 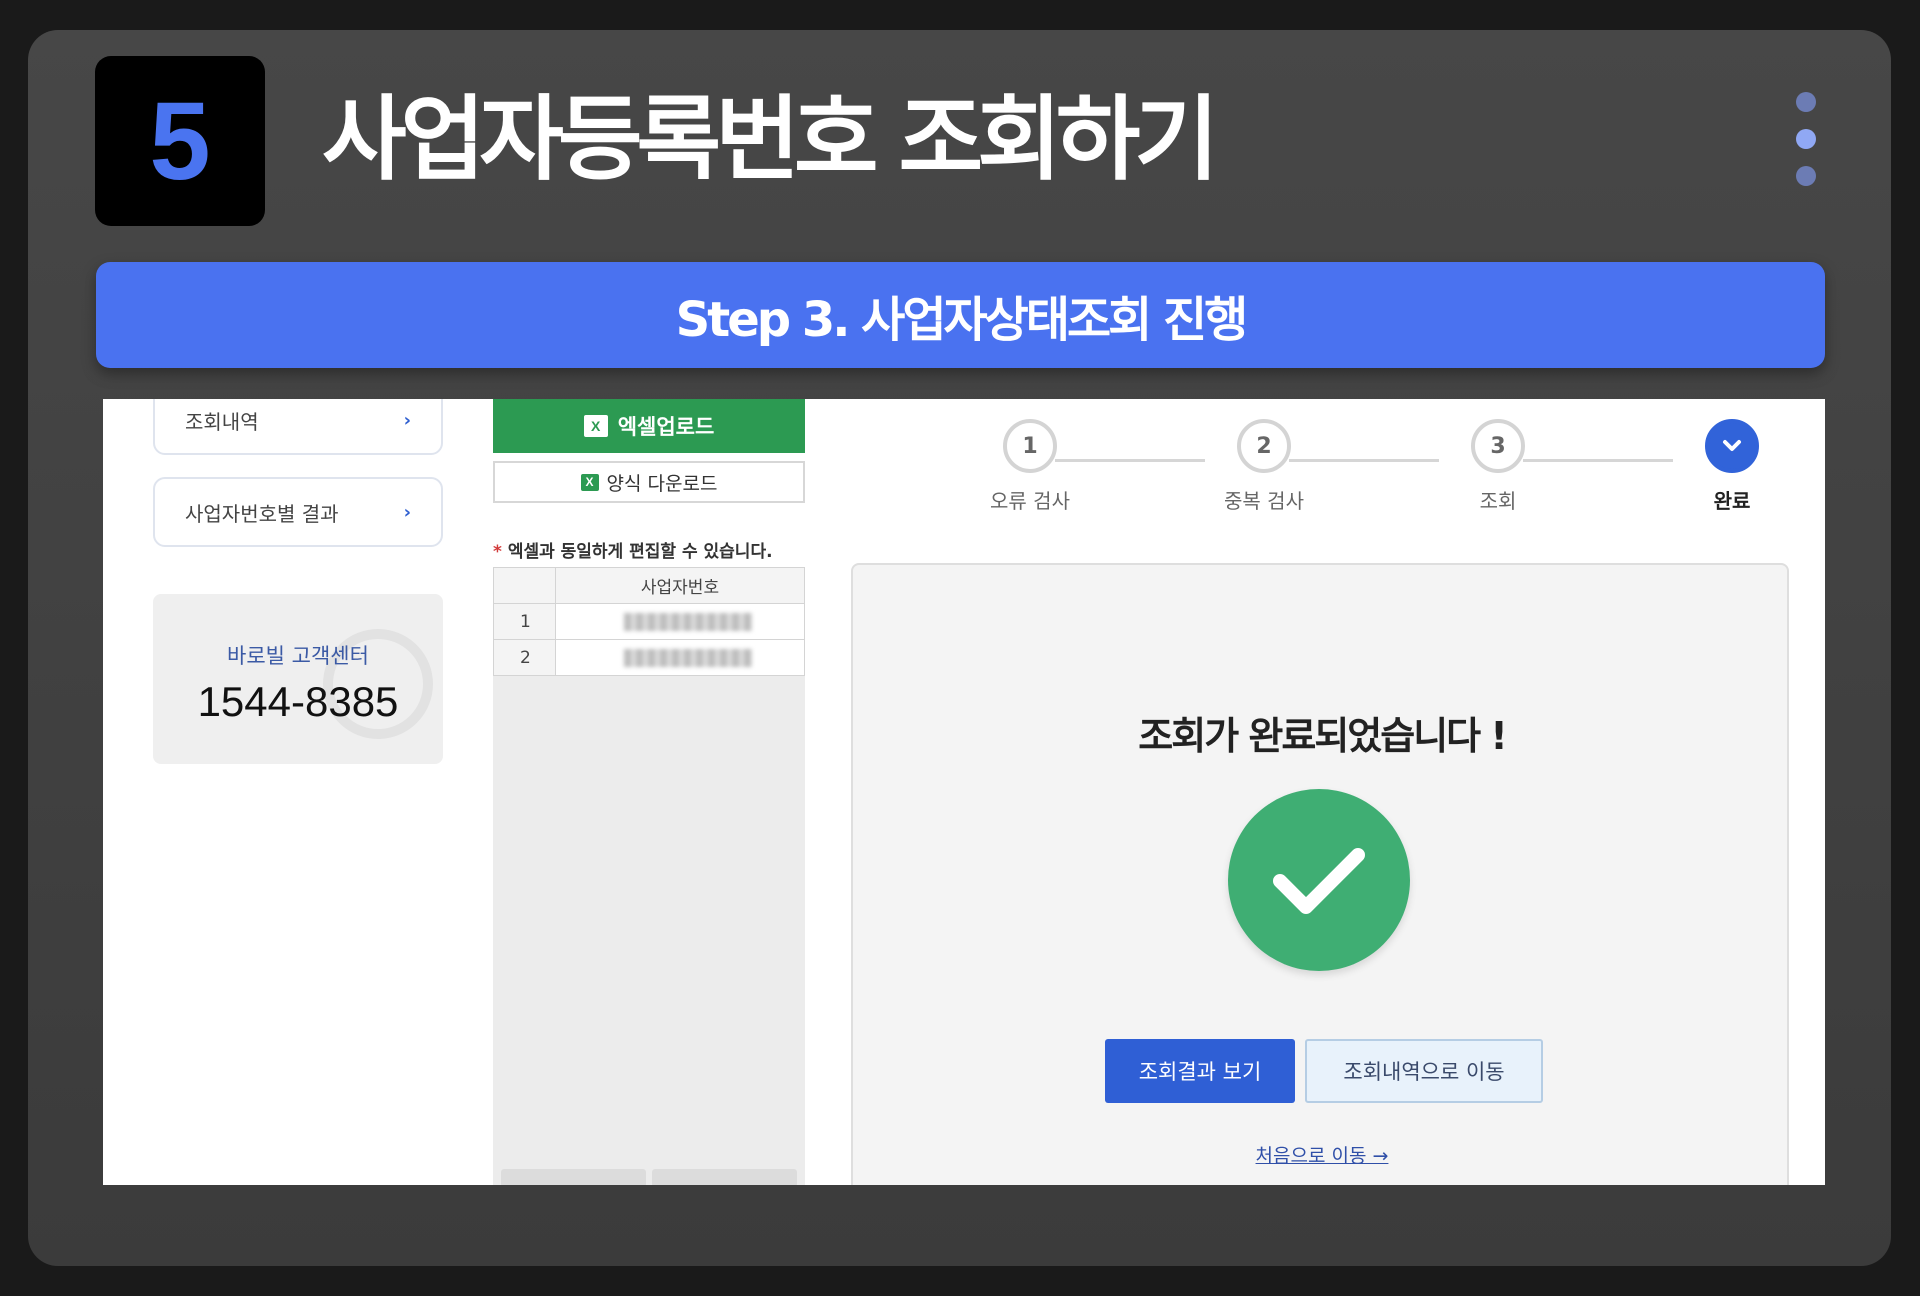 I want to click on business-number-grid: 사업자번호 1 2, so click(x=649, y=876).